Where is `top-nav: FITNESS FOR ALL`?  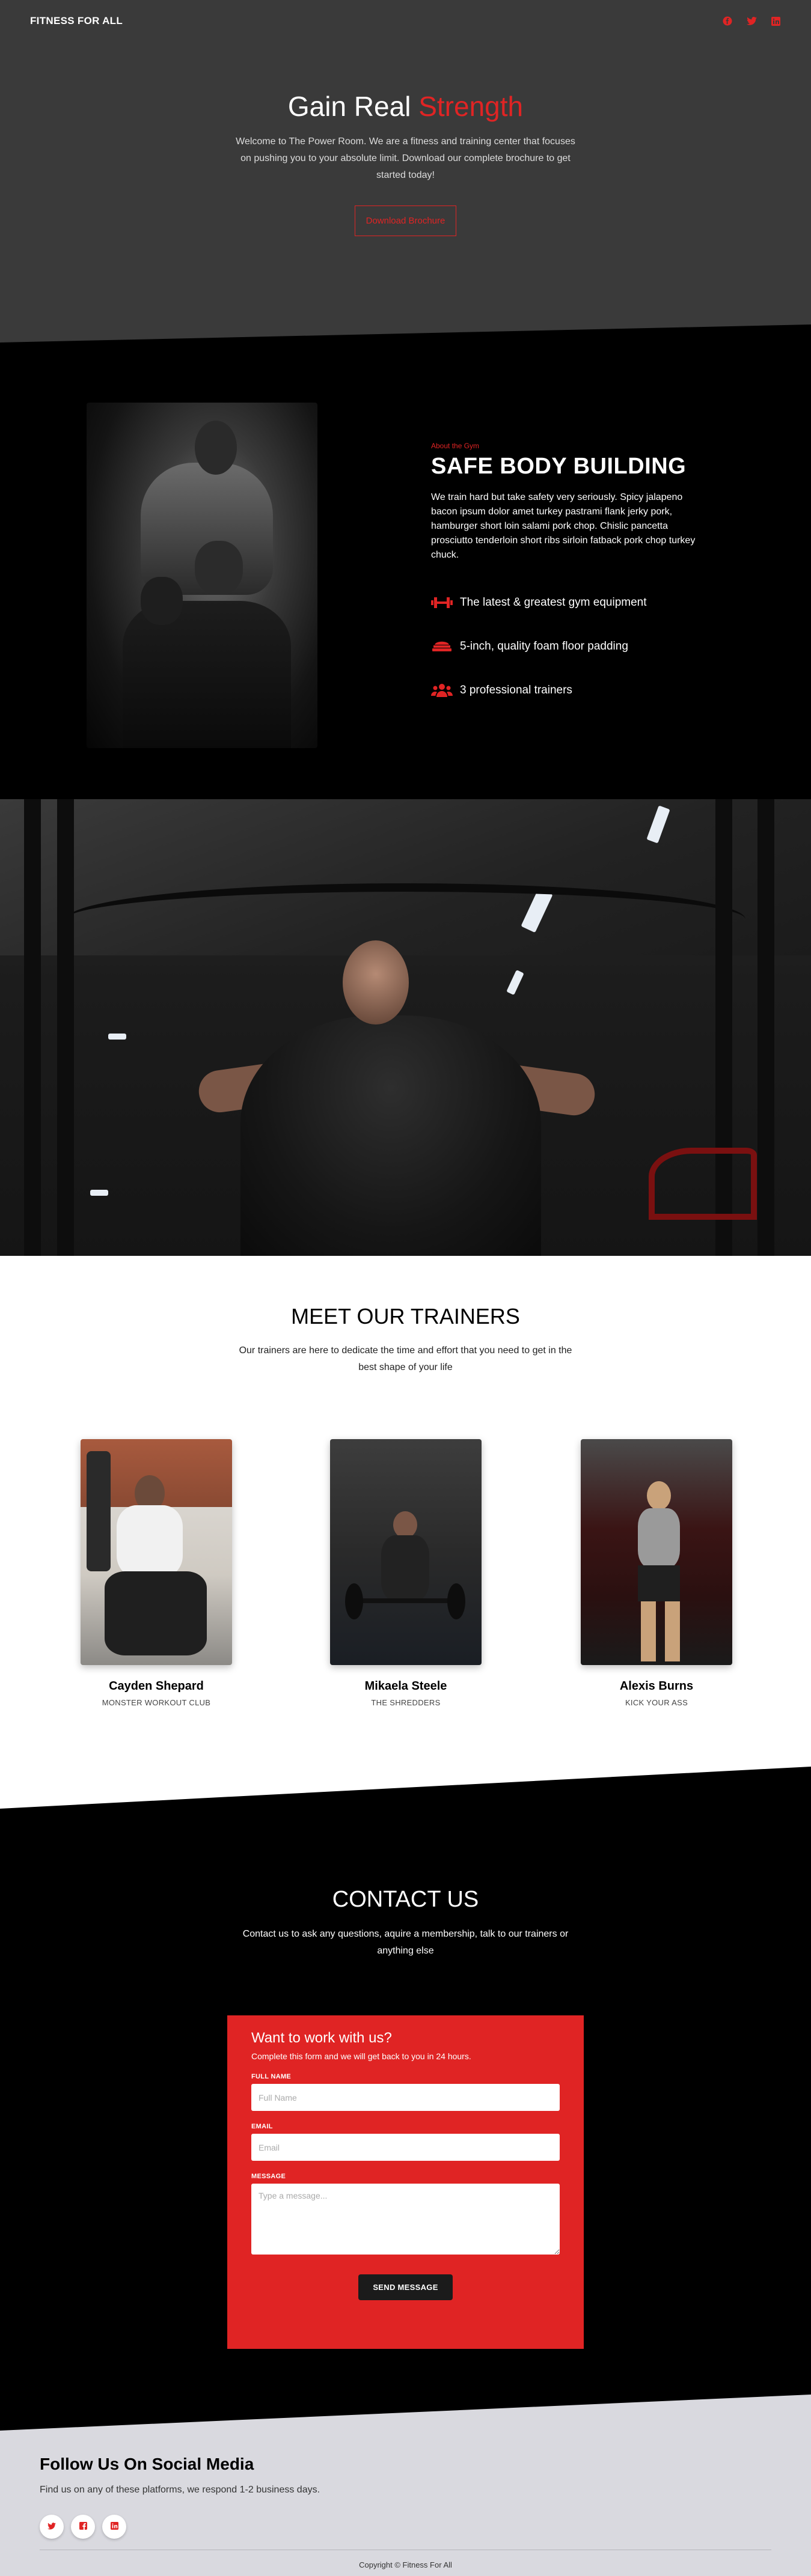
top-nav: FITNESS FOR ALL is located at coordinates (405, 21).